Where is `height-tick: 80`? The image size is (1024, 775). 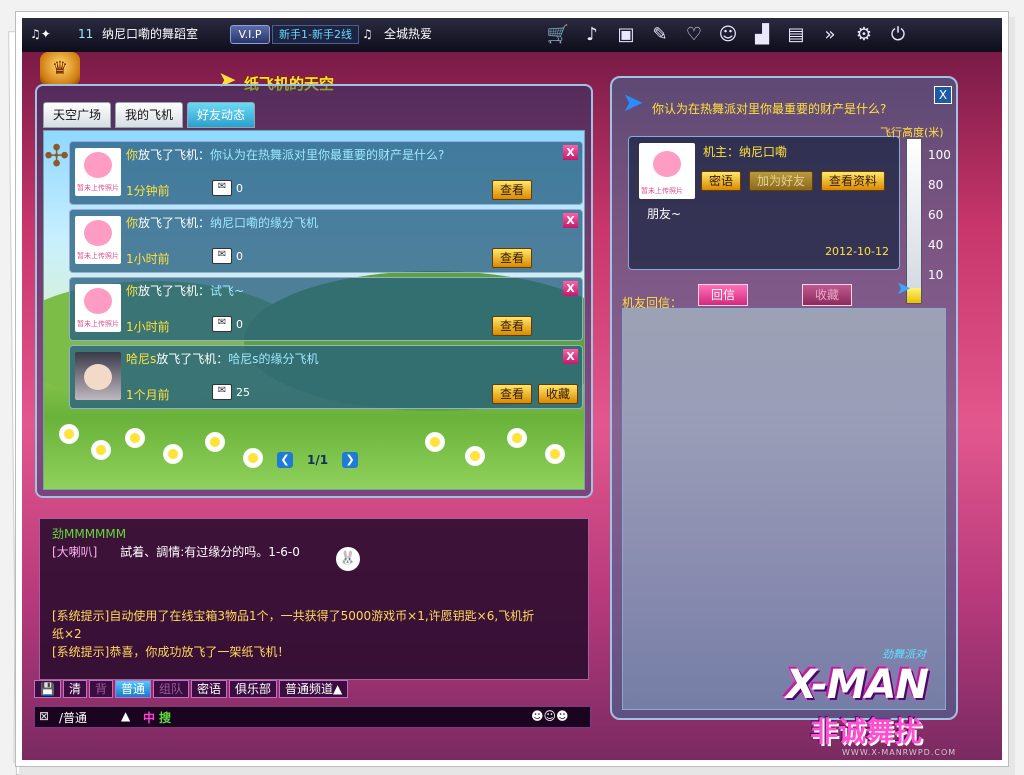
height-tick: 80 is located at coordinates (936, 185).